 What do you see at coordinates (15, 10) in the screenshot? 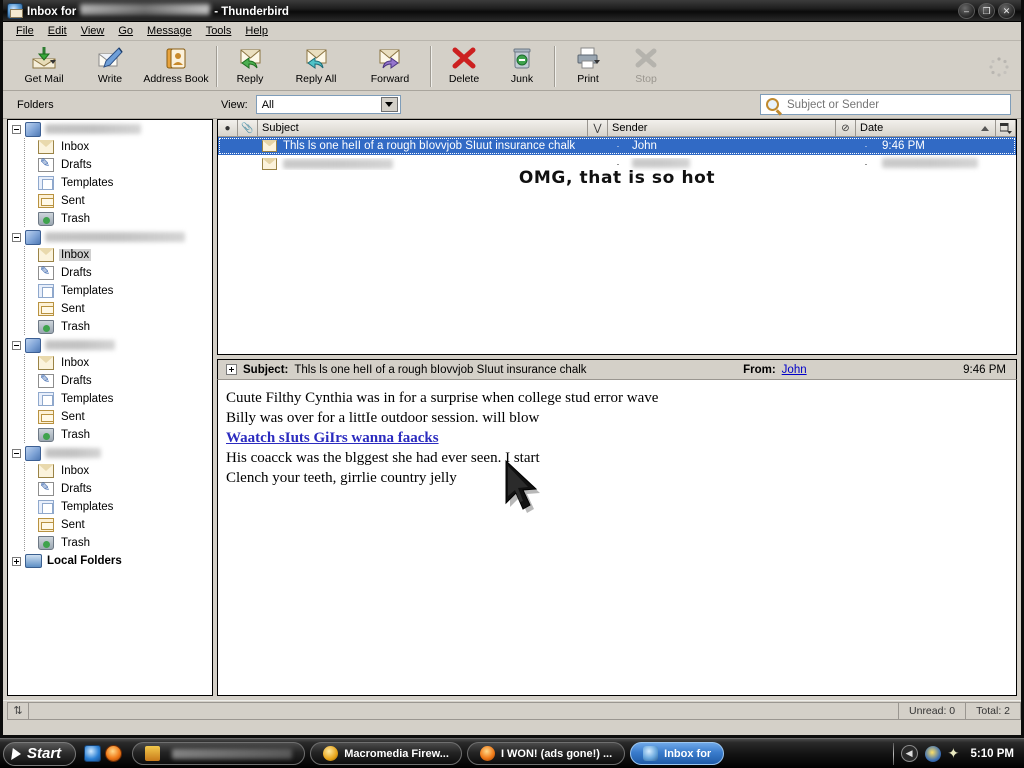
I see `thunderbird-app-icon` at bounding box center [15, 10].